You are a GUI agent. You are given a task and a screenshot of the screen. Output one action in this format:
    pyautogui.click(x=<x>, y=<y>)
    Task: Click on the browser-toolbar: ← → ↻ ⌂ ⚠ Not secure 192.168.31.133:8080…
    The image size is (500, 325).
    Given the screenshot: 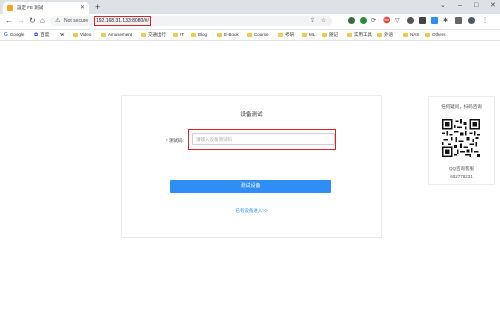 What is the action you would take?
    pyautogui.click(x=250, y=22)
    